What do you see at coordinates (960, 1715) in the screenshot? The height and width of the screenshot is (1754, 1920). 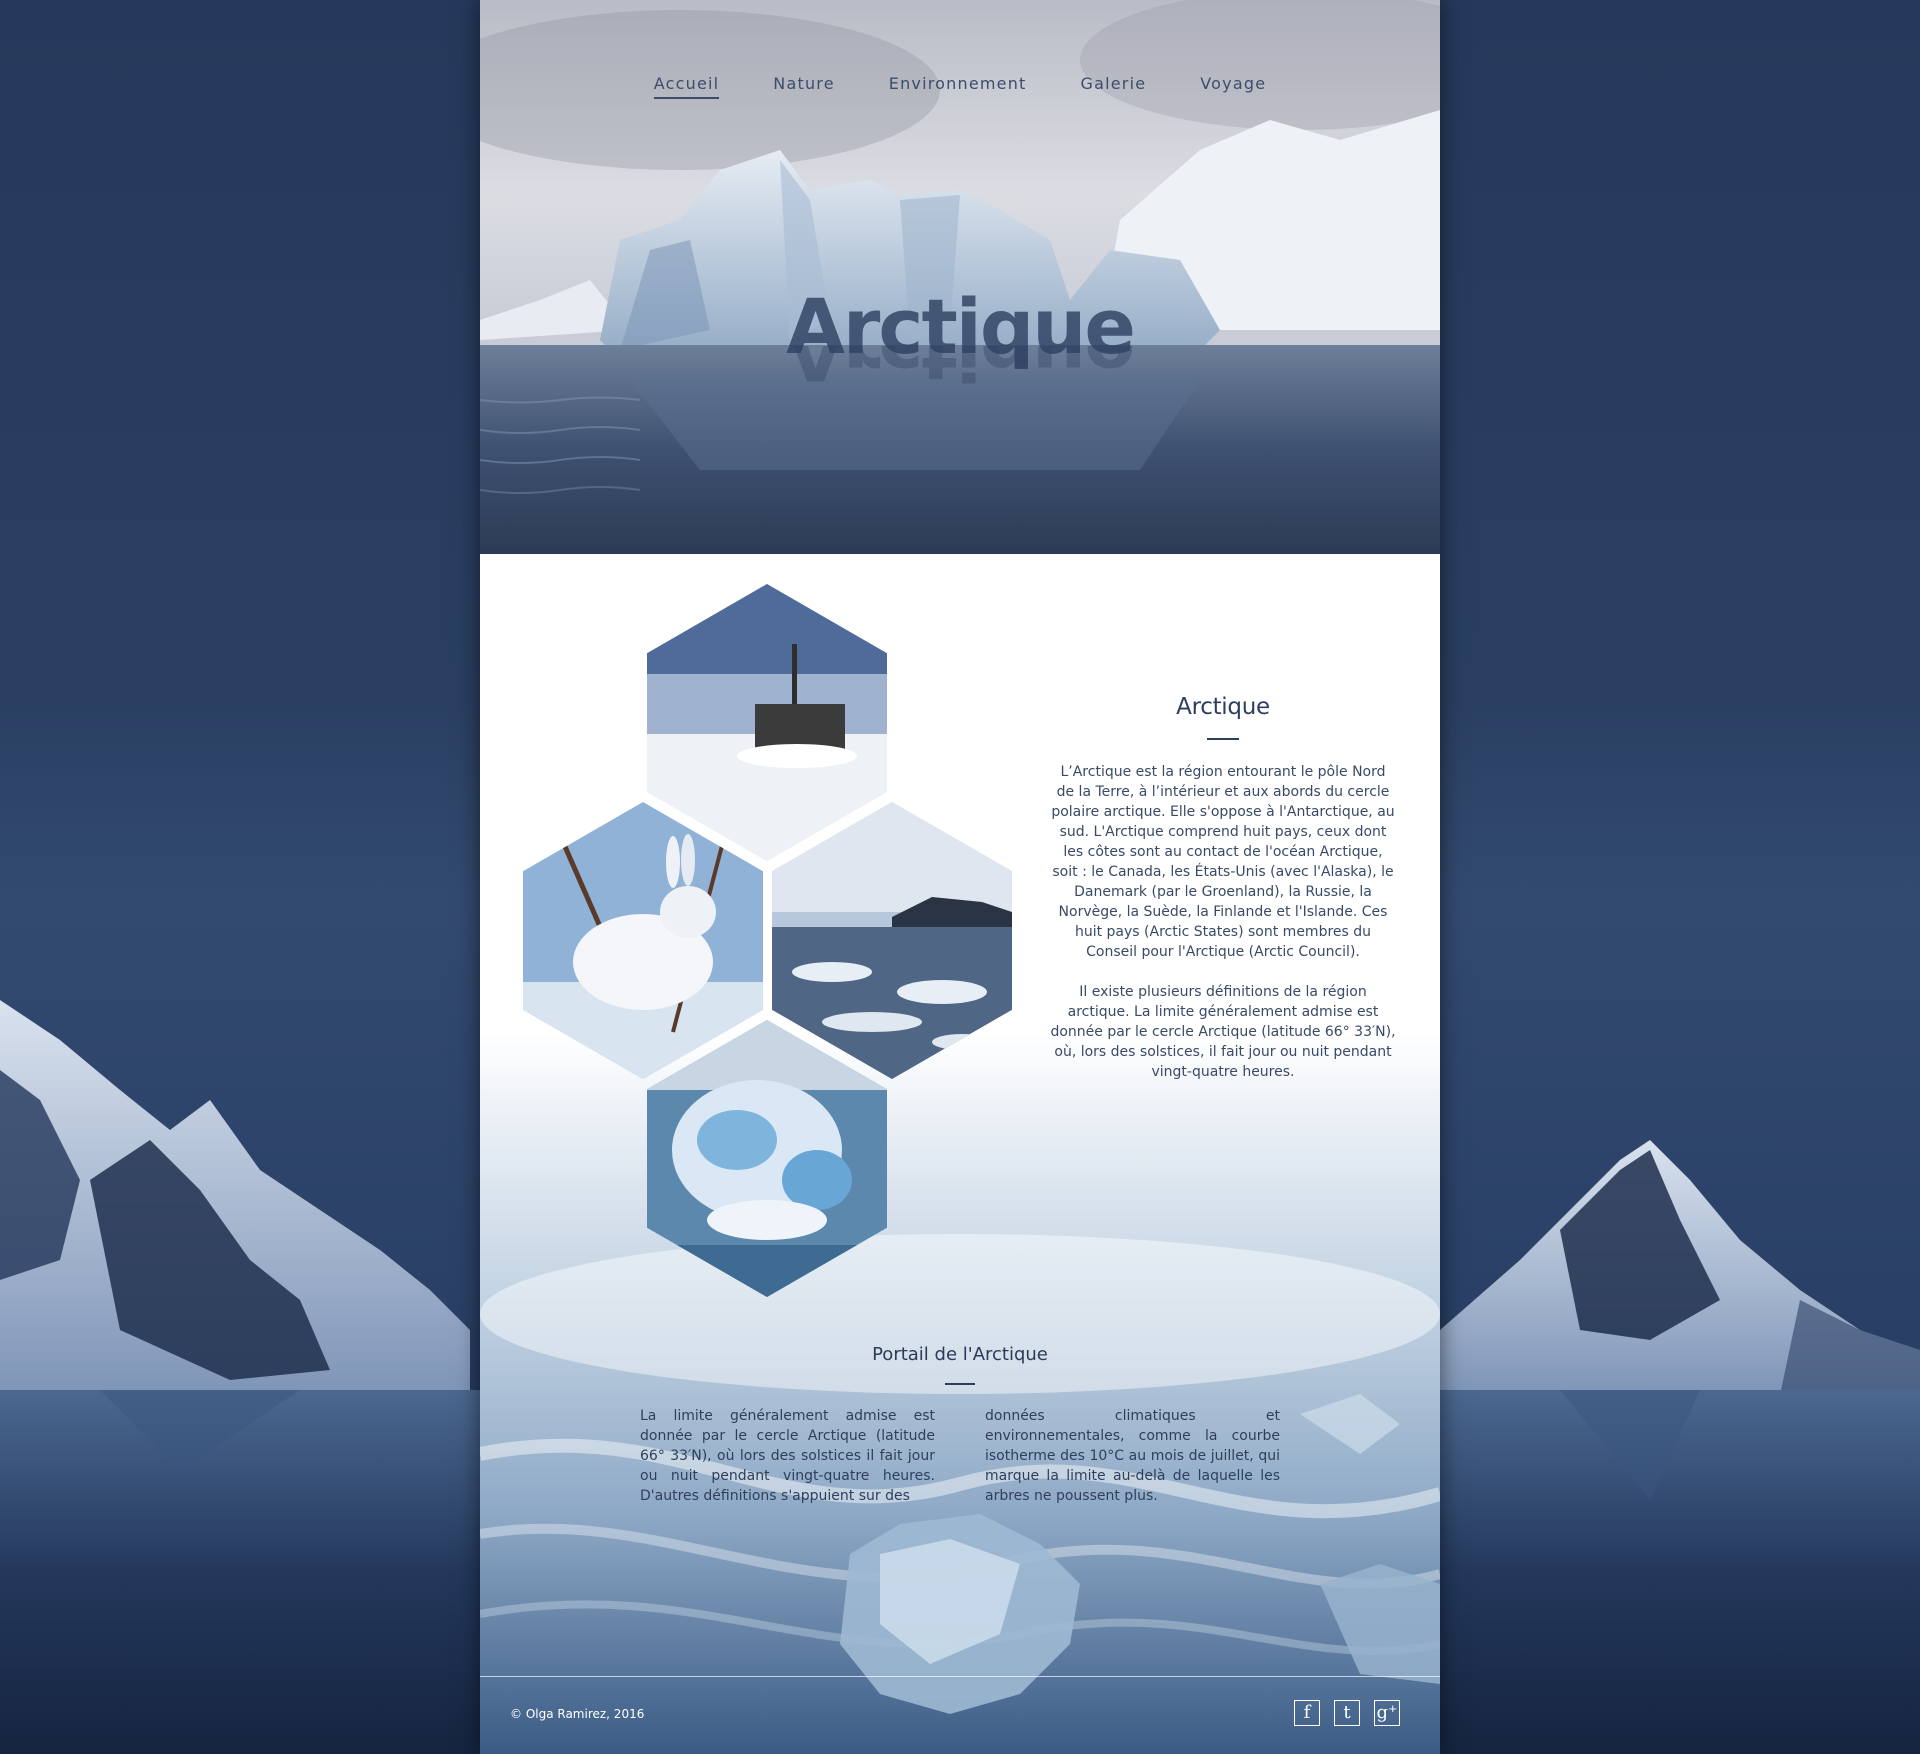 I see `footer: © Olga Ramirez, 2016 f t g⁺` at bounding box center [960, 1715].